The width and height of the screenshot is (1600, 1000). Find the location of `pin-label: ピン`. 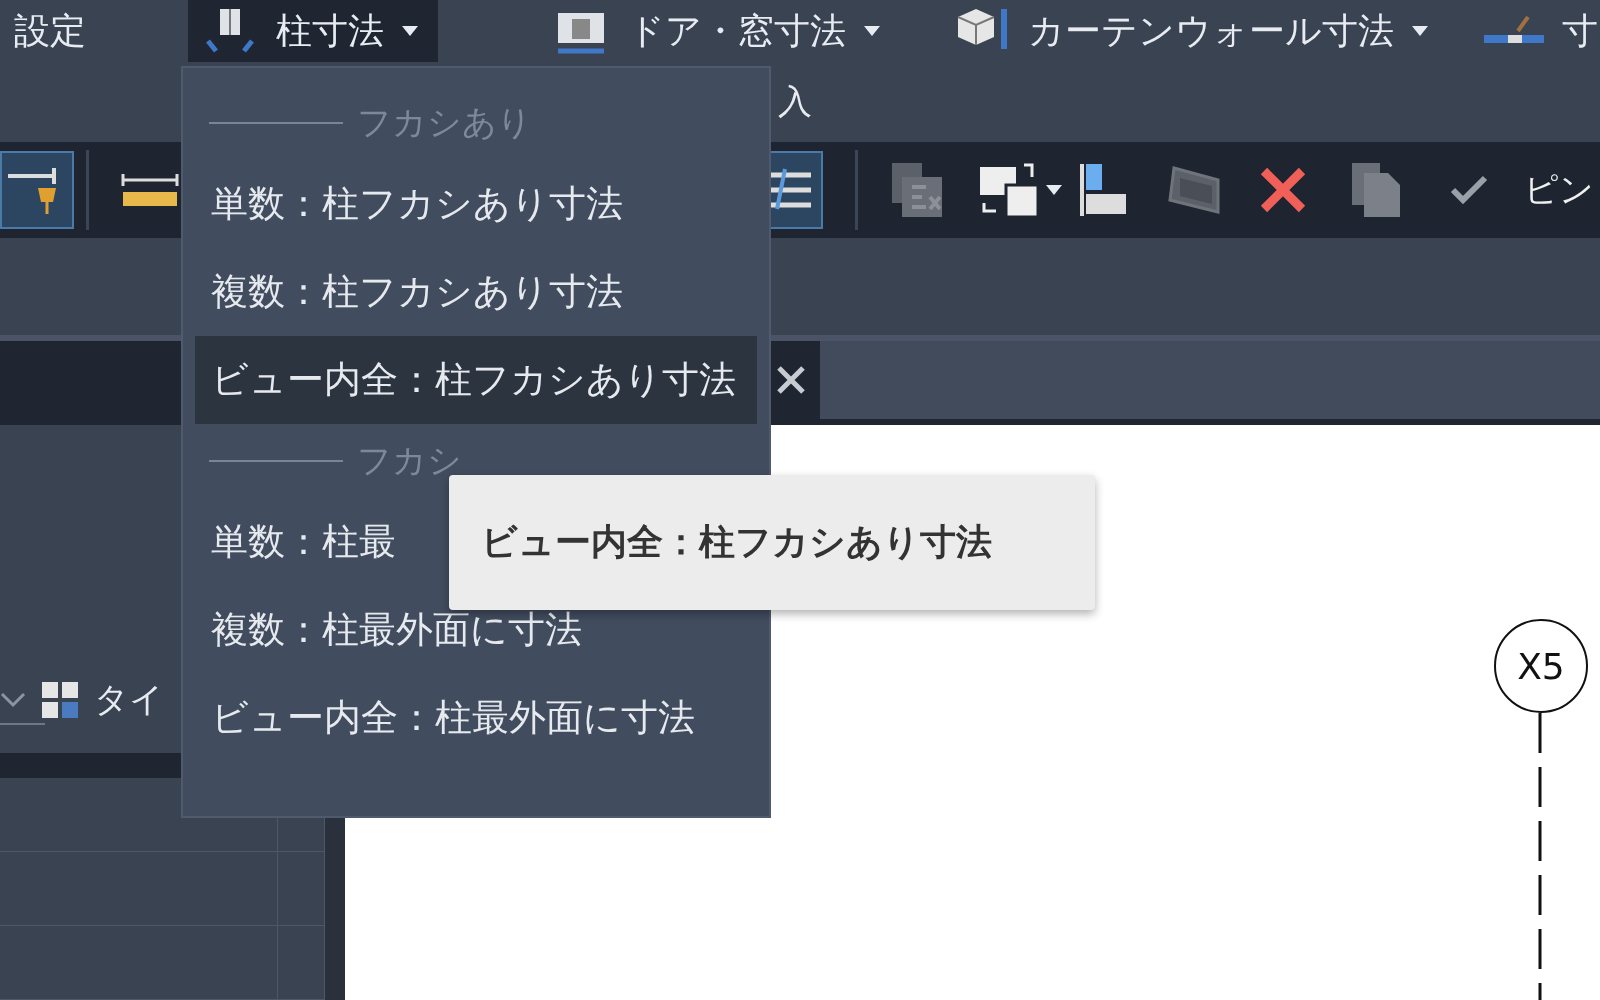

pin-label: ピン is located at coordinates (1559, 190).